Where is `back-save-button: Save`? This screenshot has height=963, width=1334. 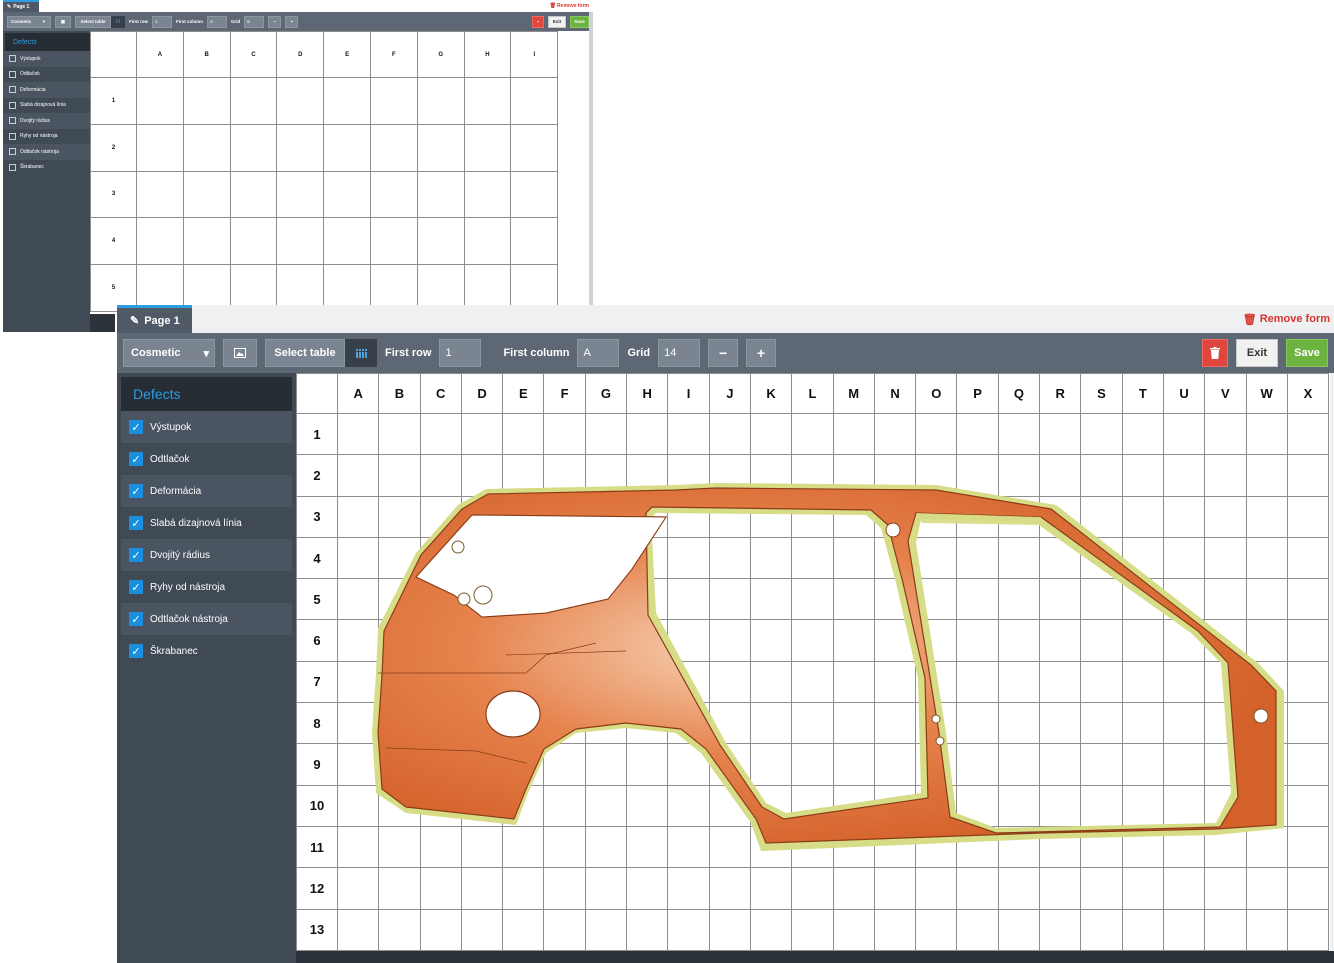
back-save-button: Save is located at coordinates (579, 21).